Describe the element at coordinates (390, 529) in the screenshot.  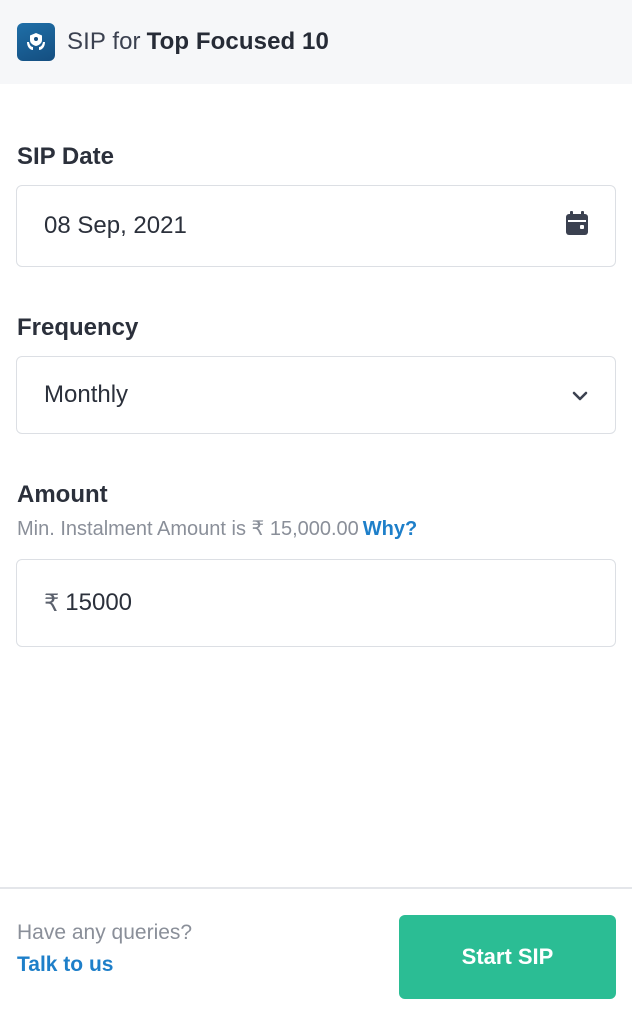
I see `why-link: Why?` at that location.